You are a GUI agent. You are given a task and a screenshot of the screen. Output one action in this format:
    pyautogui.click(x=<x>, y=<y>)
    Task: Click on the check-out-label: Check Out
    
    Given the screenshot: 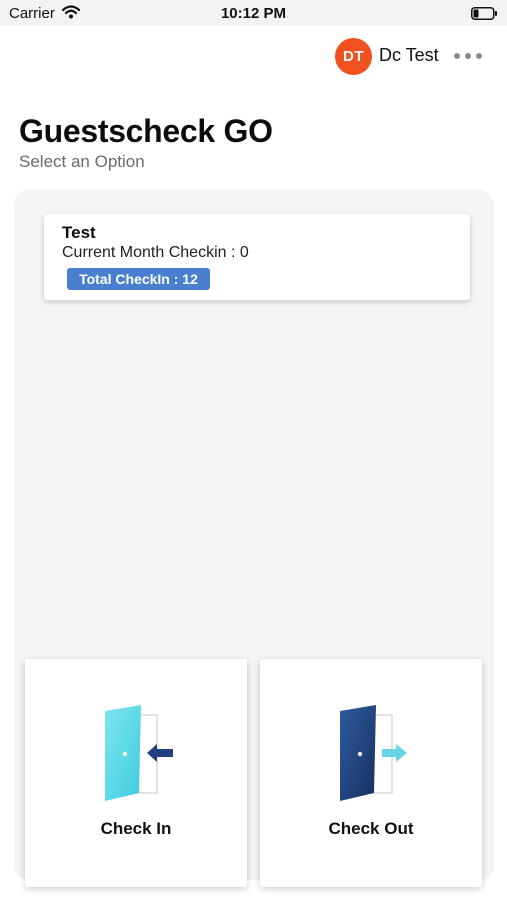 What is the action you would take?
    pyautogui.click(x=371, y=828)
    